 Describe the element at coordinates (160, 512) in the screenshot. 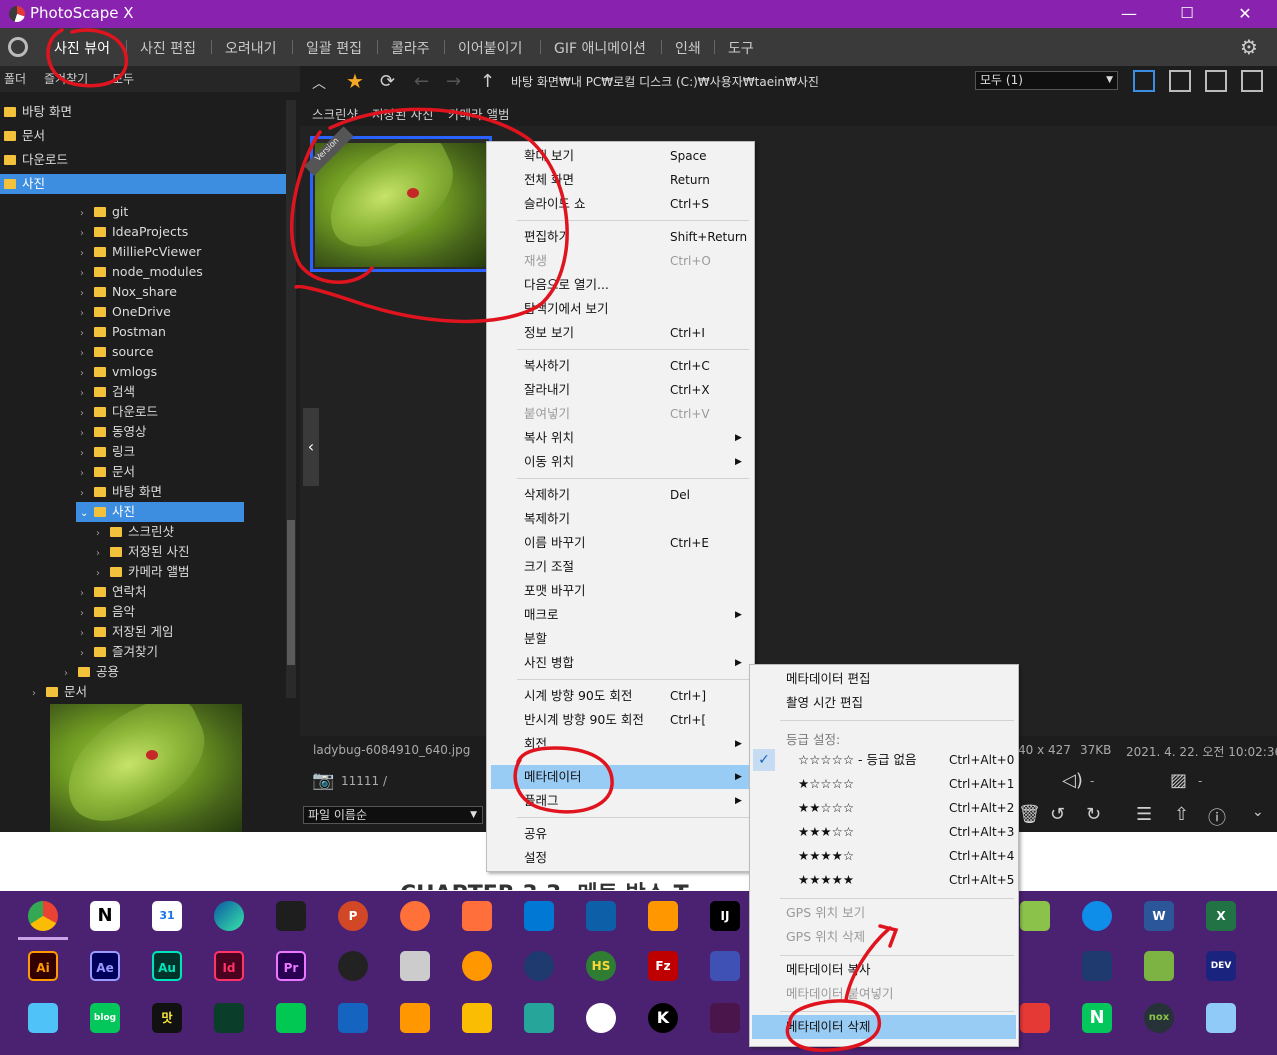

I see `tree-item-selected-photos: ⌄ 사진` at that location.